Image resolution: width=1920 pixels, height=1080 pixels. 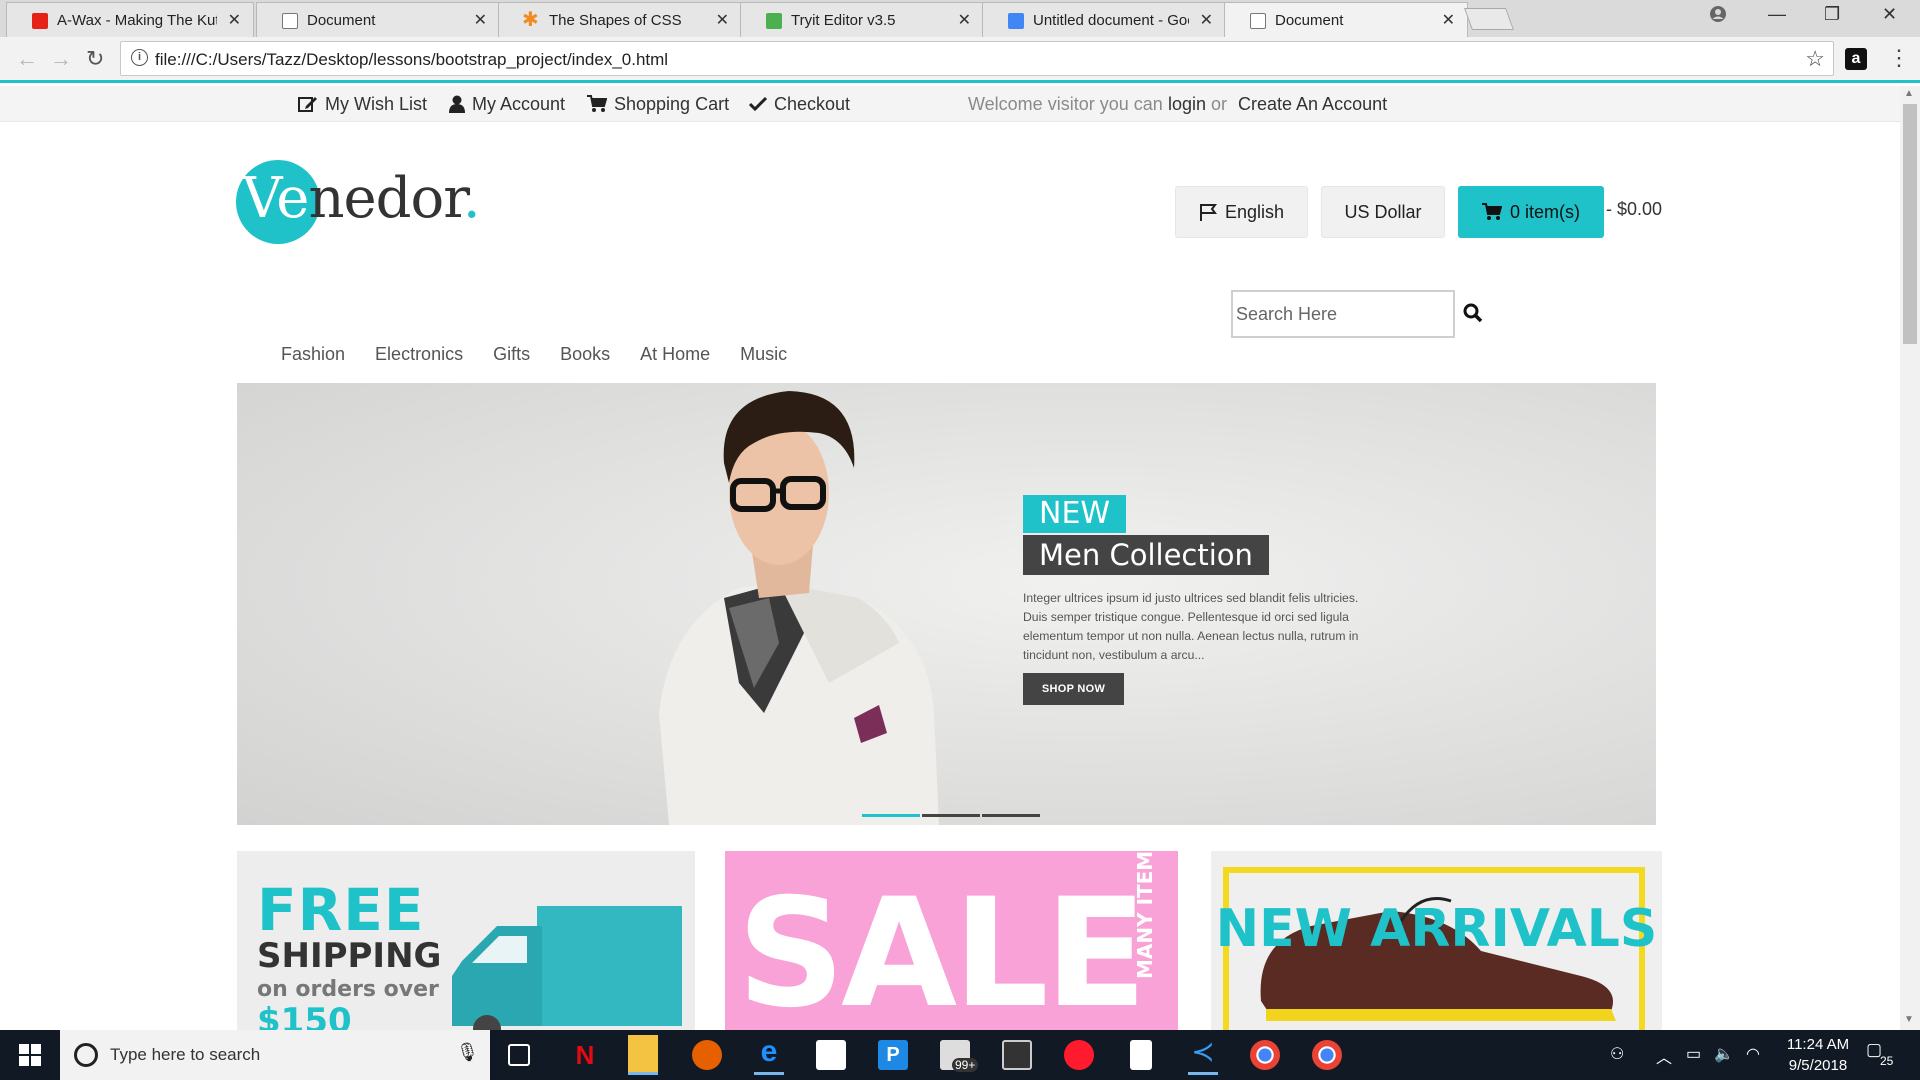 I want to click on sale-text: SALE, so click(x=942, y=948).